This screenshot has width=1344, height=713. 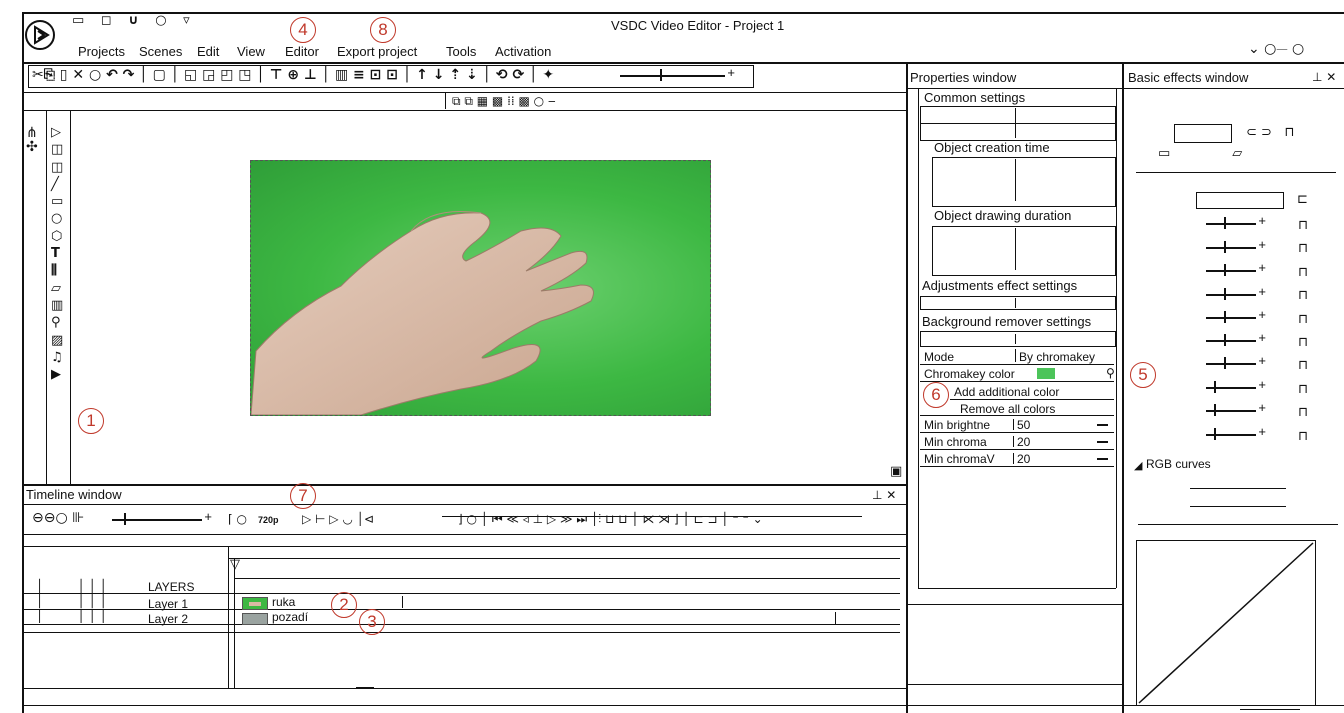 What do you see at coordinates (1110, 373) in the screenshot?
I see `eyedropper-icon: ⚲` at bounding box center [1110, 373].